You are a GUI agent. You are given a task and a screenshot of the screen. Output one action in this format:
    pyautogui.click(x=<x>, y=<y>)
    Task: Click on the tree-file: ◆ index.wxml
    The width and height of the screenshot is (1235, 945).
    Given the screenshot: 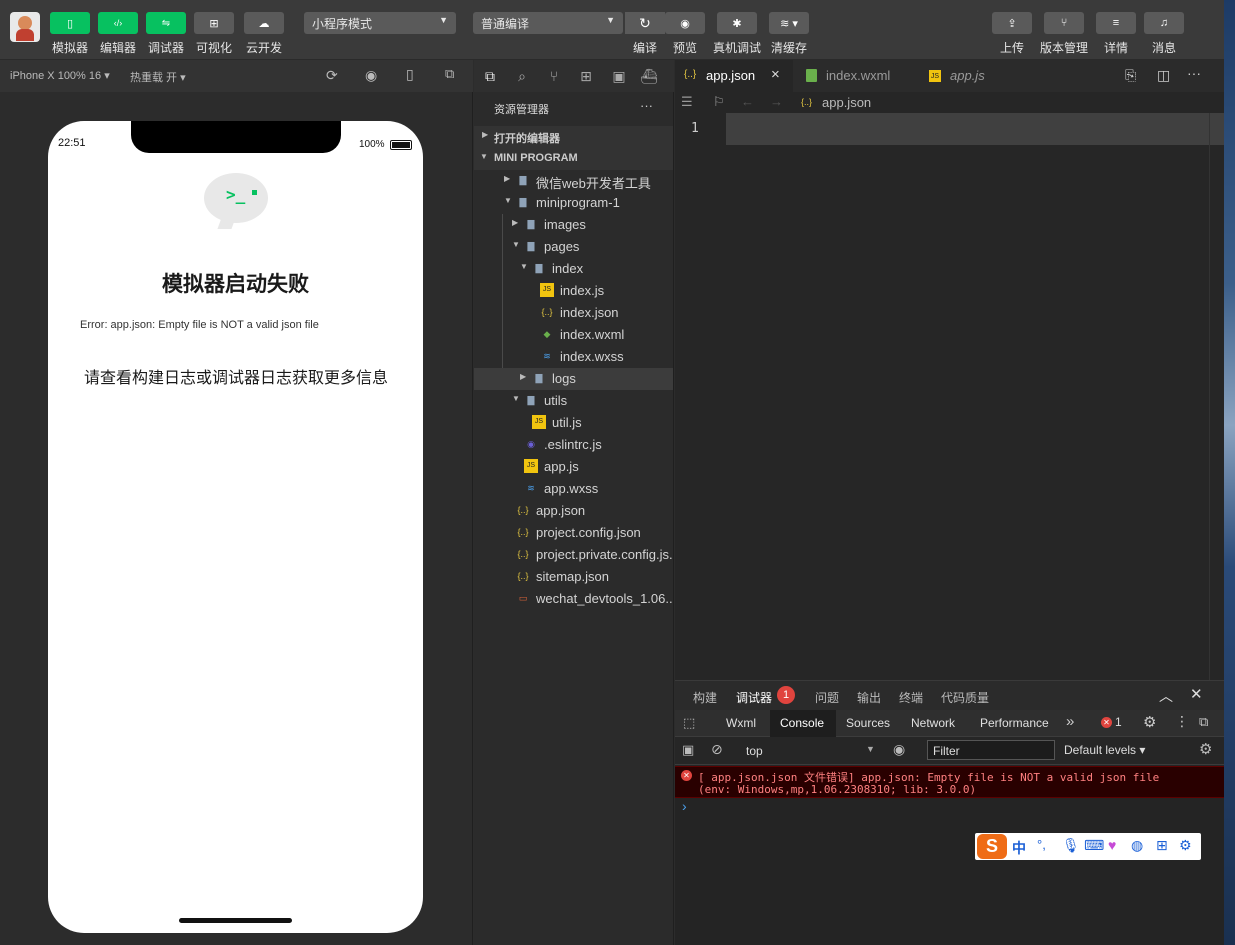 What is the action you would take?
    pyautogui.click(x=573, y=335)
    